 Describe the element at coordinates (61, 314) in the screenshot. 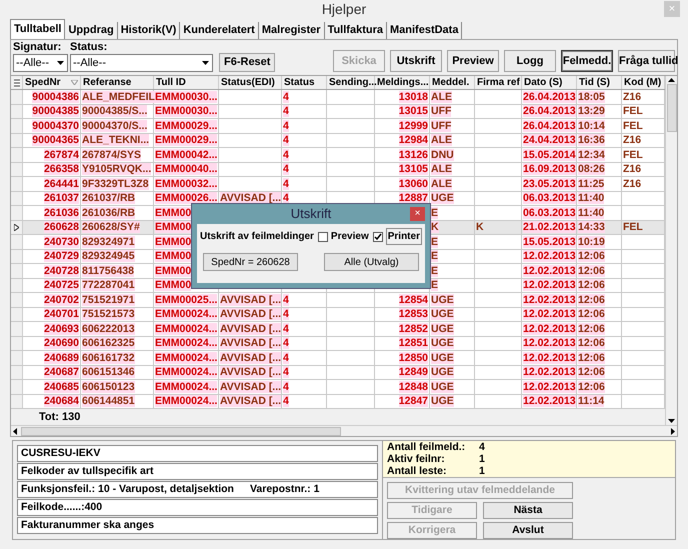

I see `table-cell: 240701` at that location.